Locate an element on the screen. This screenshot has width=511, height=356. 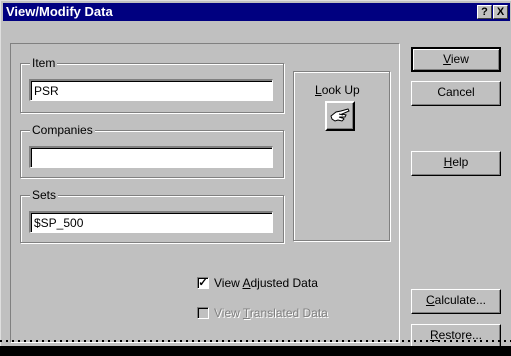
screen-edge-dots is located at coordinates (255, 341).